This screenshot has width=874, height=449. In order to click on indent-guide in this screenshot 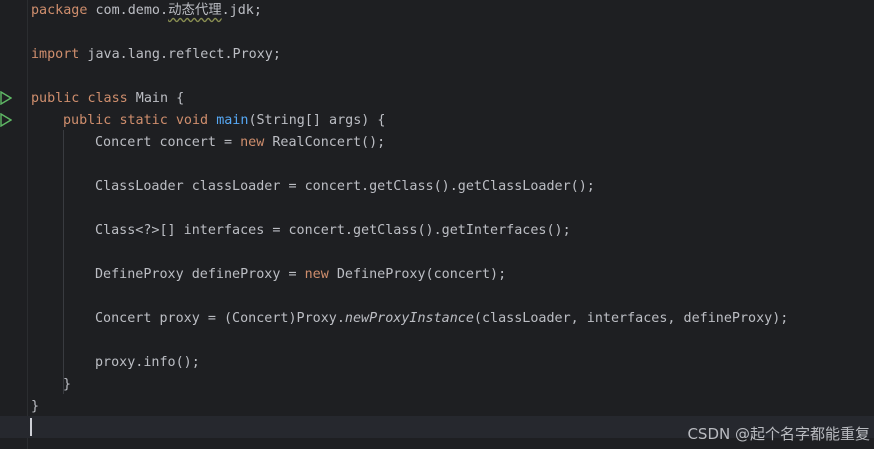, I will do `click(63, 262)`.